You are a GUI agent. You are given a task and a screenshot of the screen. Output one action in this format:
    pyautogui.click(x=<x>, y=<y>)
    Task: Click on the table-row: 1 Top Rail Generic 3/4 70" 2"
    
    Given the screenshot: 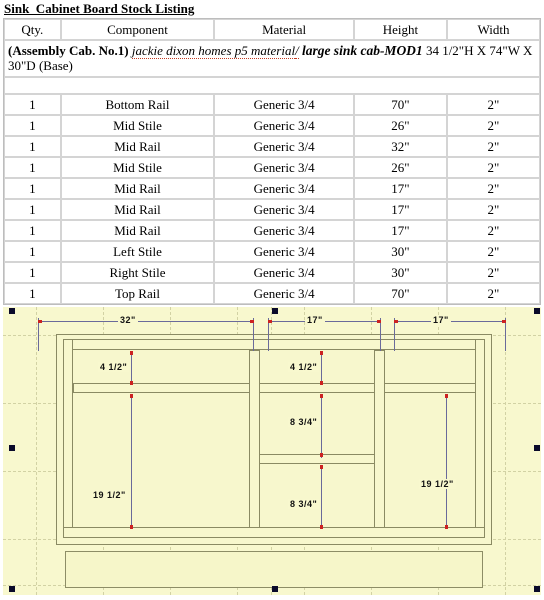 What is the action you would take?
    pyautogui.click(x=272, y=293)
    